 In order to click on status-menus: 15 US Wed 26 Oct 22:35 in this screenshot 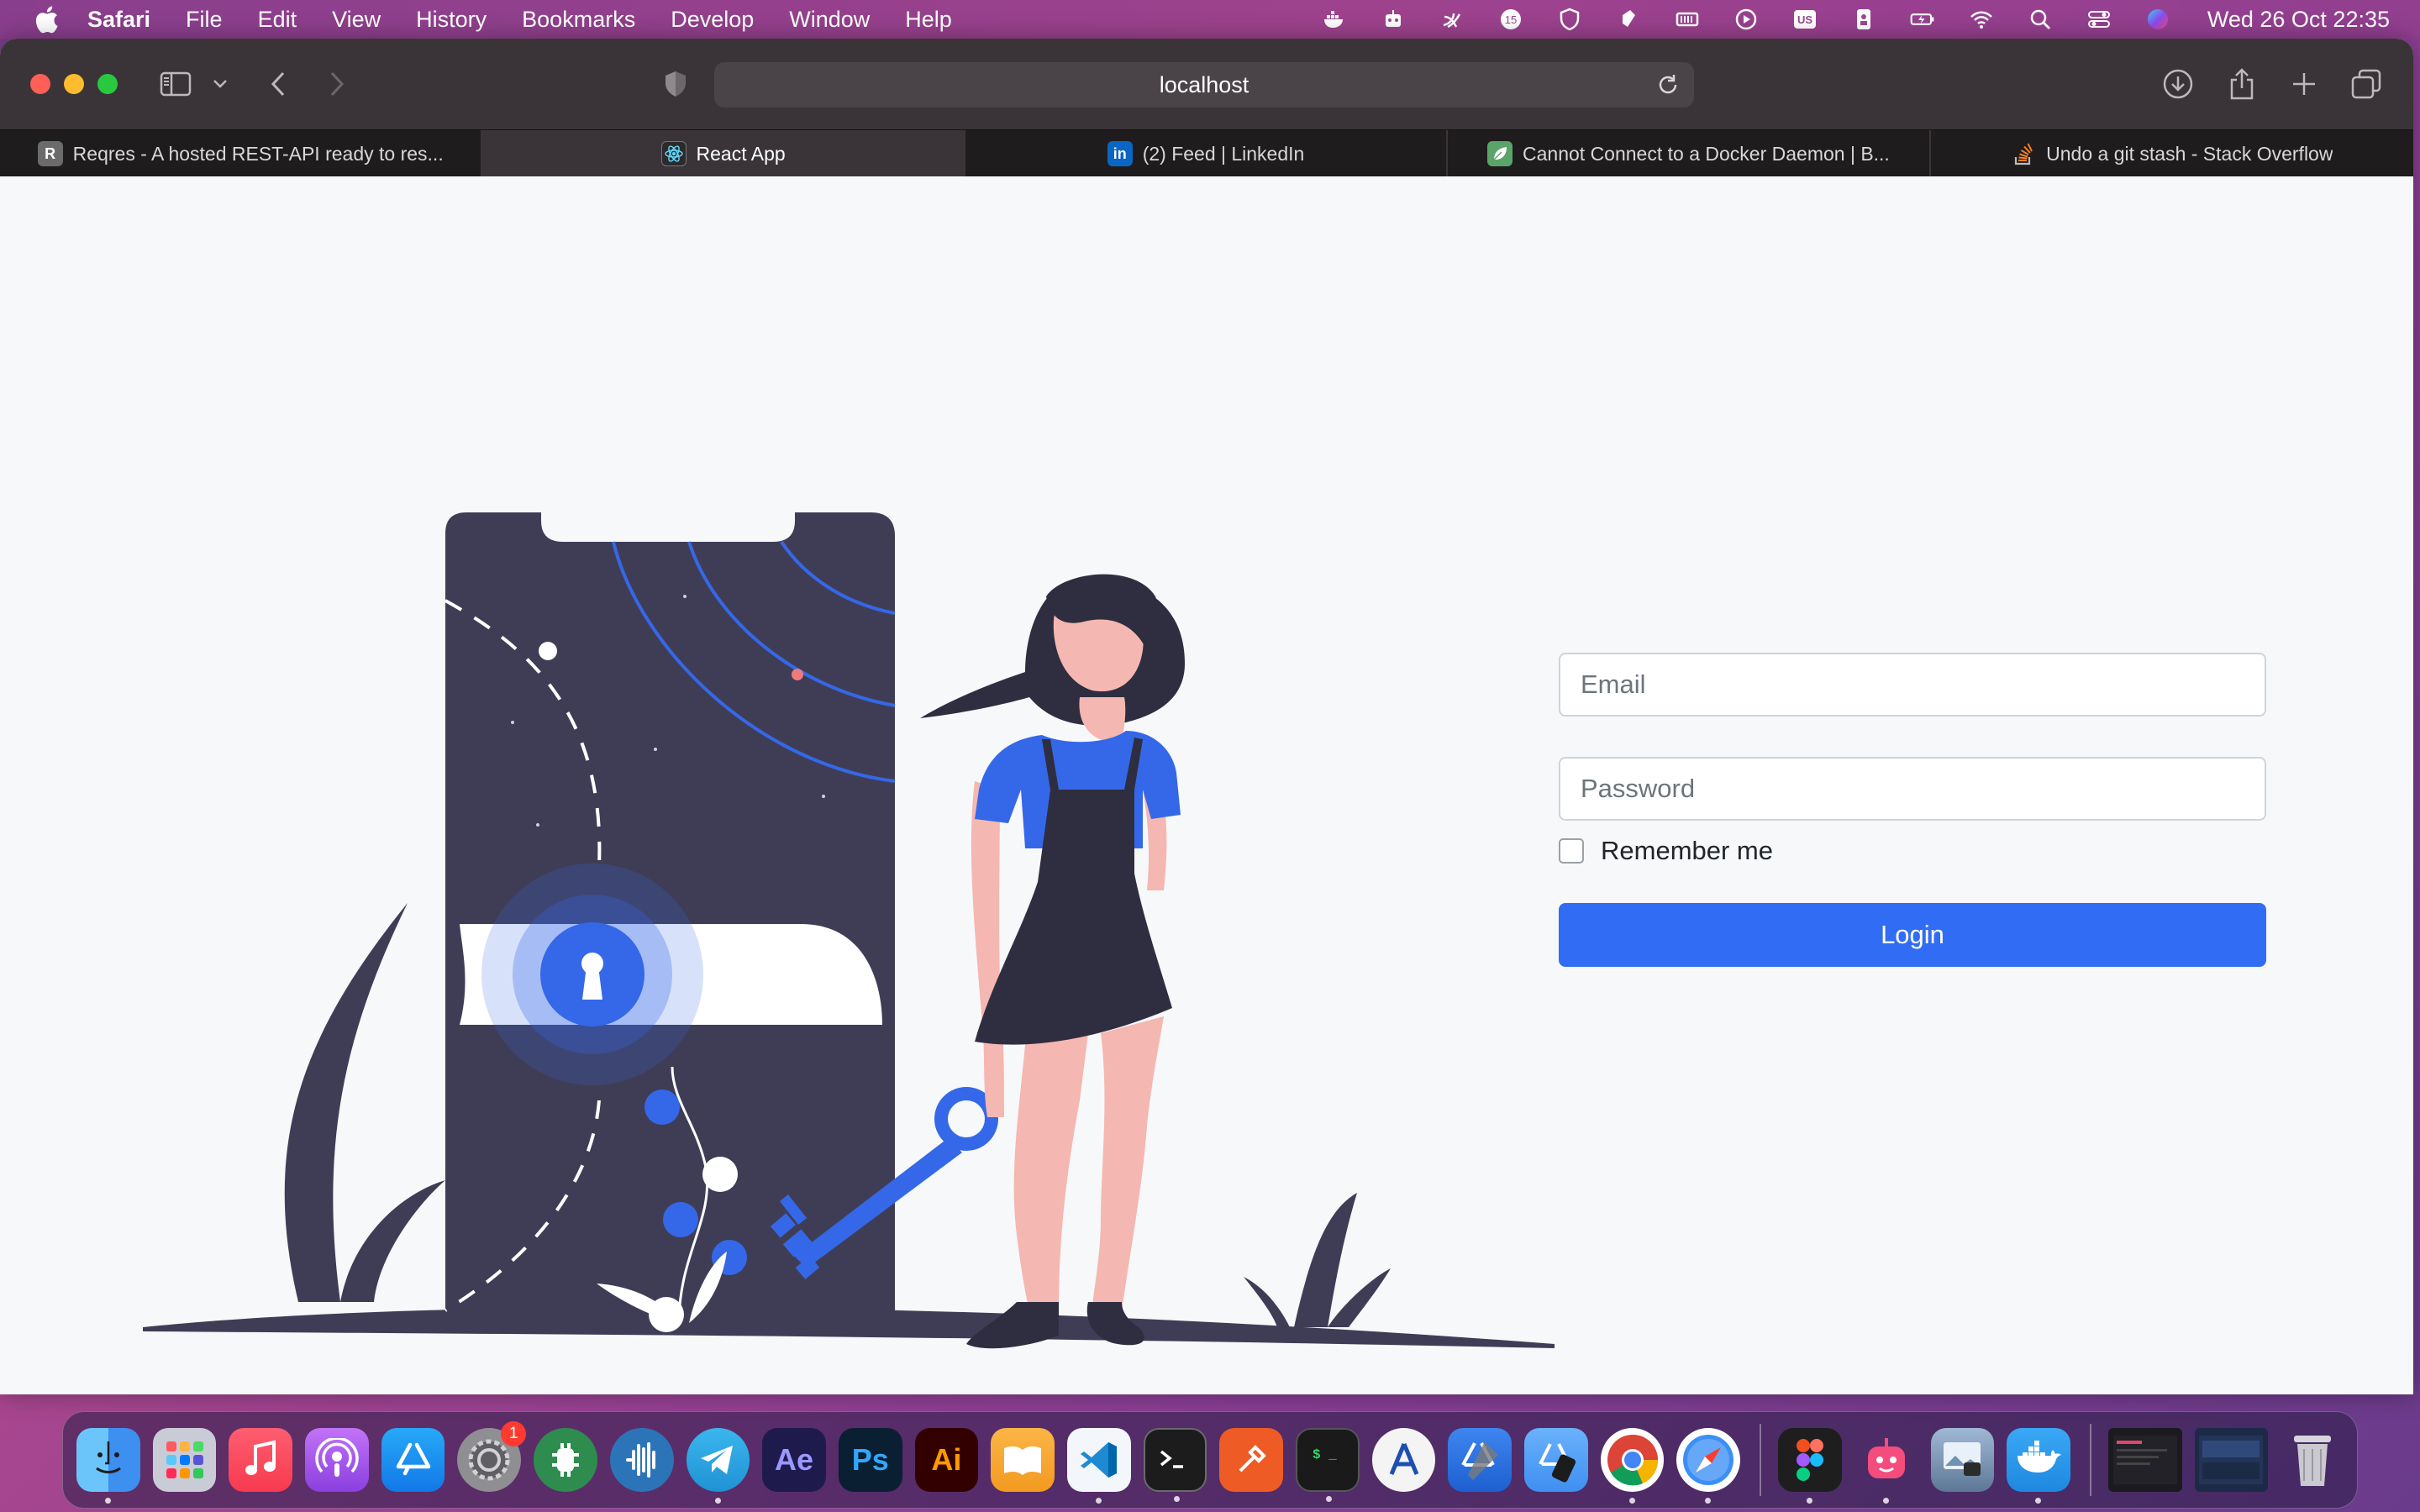, I will do `click(1839, 19)`.